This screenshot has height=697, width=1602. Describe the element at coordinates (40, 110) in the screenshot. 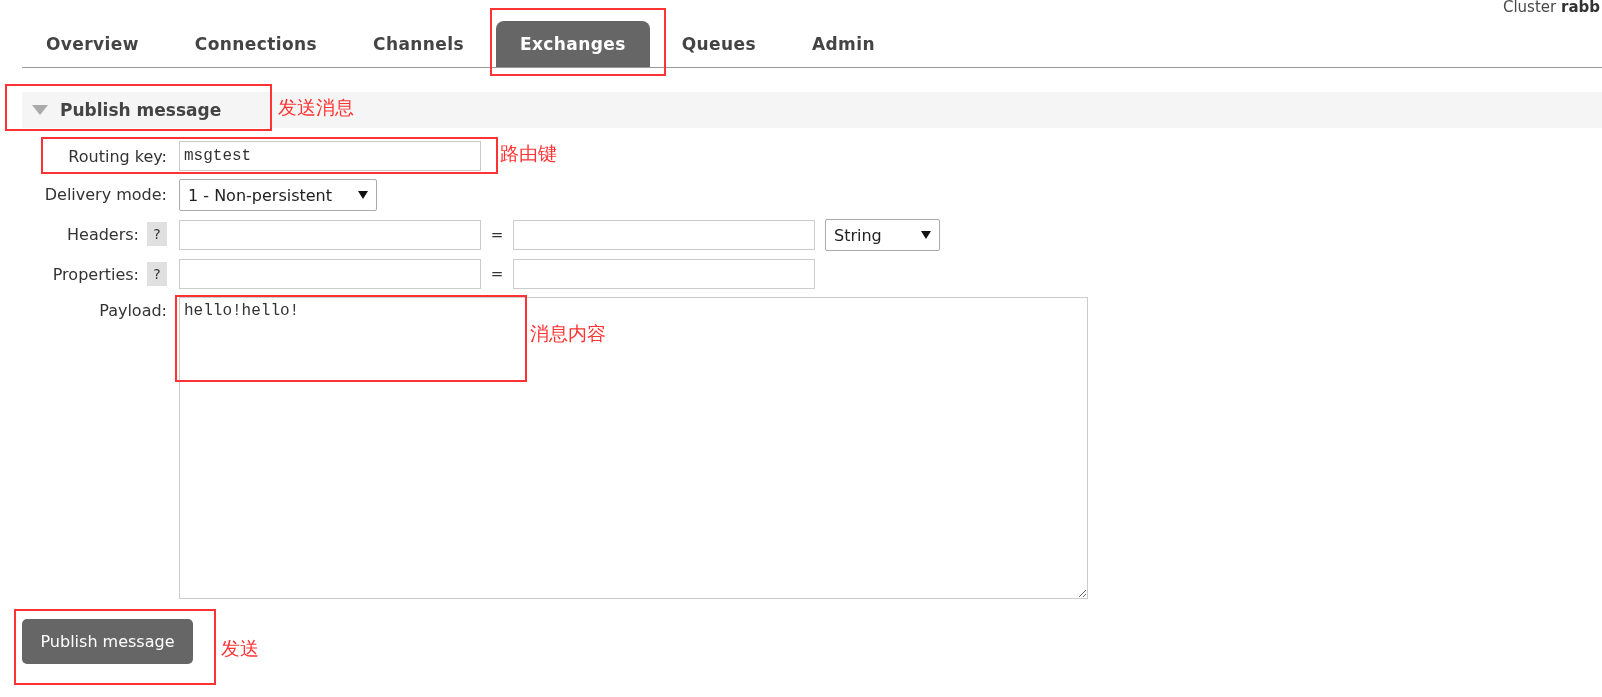

I see `expand-triangle-icon` at that location.